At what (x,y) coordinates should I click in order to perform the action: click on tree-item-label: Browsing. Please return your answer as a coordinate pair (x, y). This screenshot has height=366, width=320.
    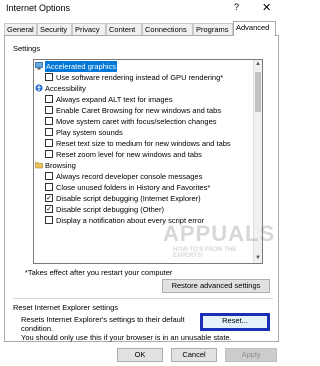
    Looking at the image, I should click on (60, 165).